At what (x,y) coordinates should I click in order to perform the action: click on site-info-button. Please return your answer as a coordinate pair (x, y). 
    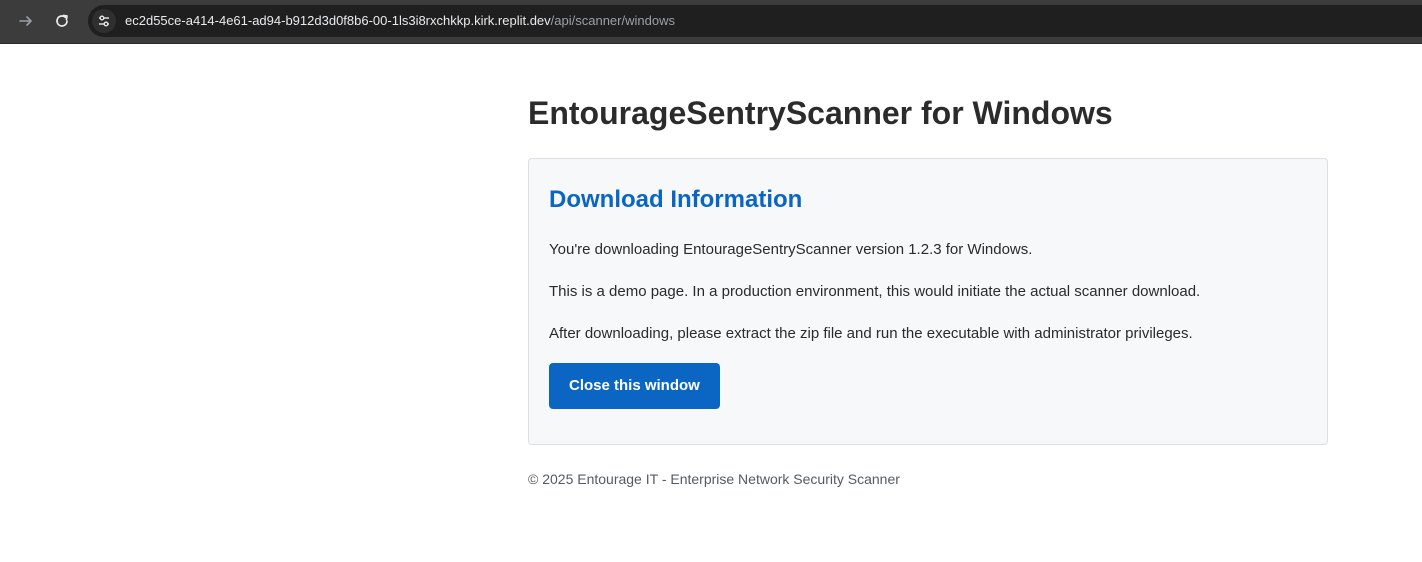
    Looking at the image, I should click on (104, 21).